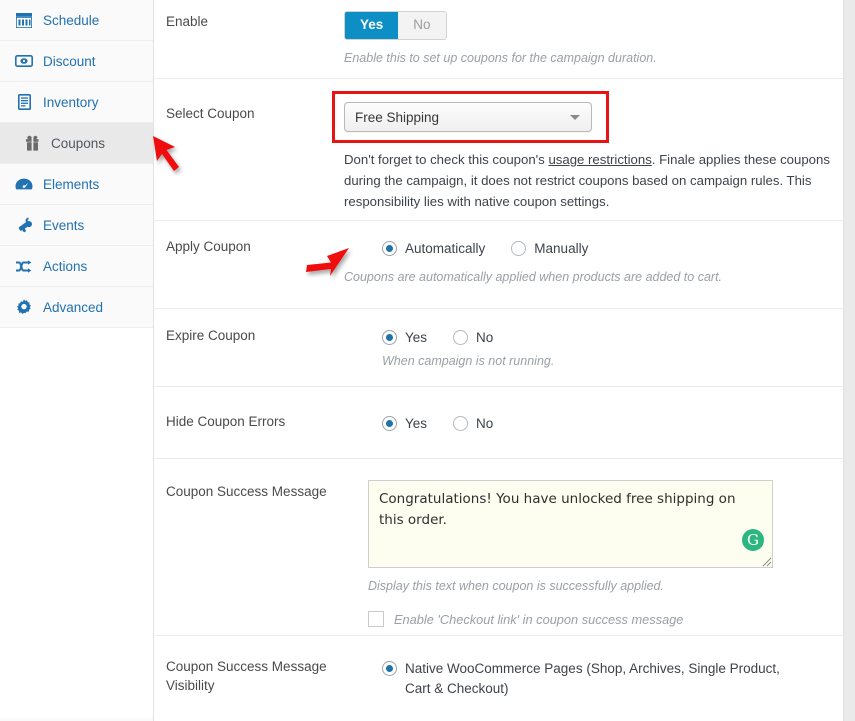 The width and height of the screenshot is (855, 721). What do you see at coordinates (404, 424) in the screenshot?
I see `hide-coupon-errors-option-yes: Yes` at bounding box center [404, 424].